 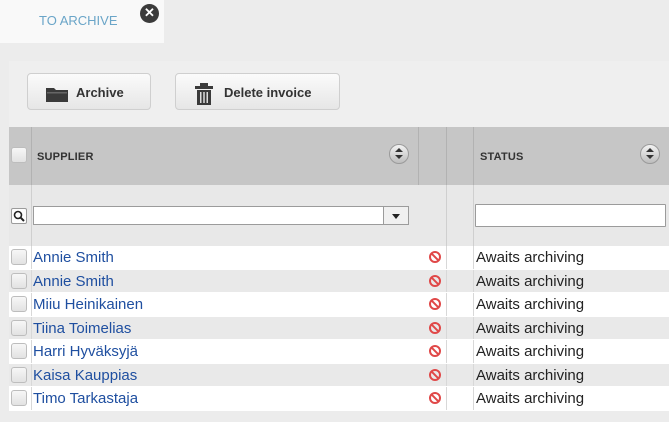 What do you see at coordinates (225, 156) in the screenshot?
I see `header-supplier: SUPPLIER` at bounding box center [225, 156].